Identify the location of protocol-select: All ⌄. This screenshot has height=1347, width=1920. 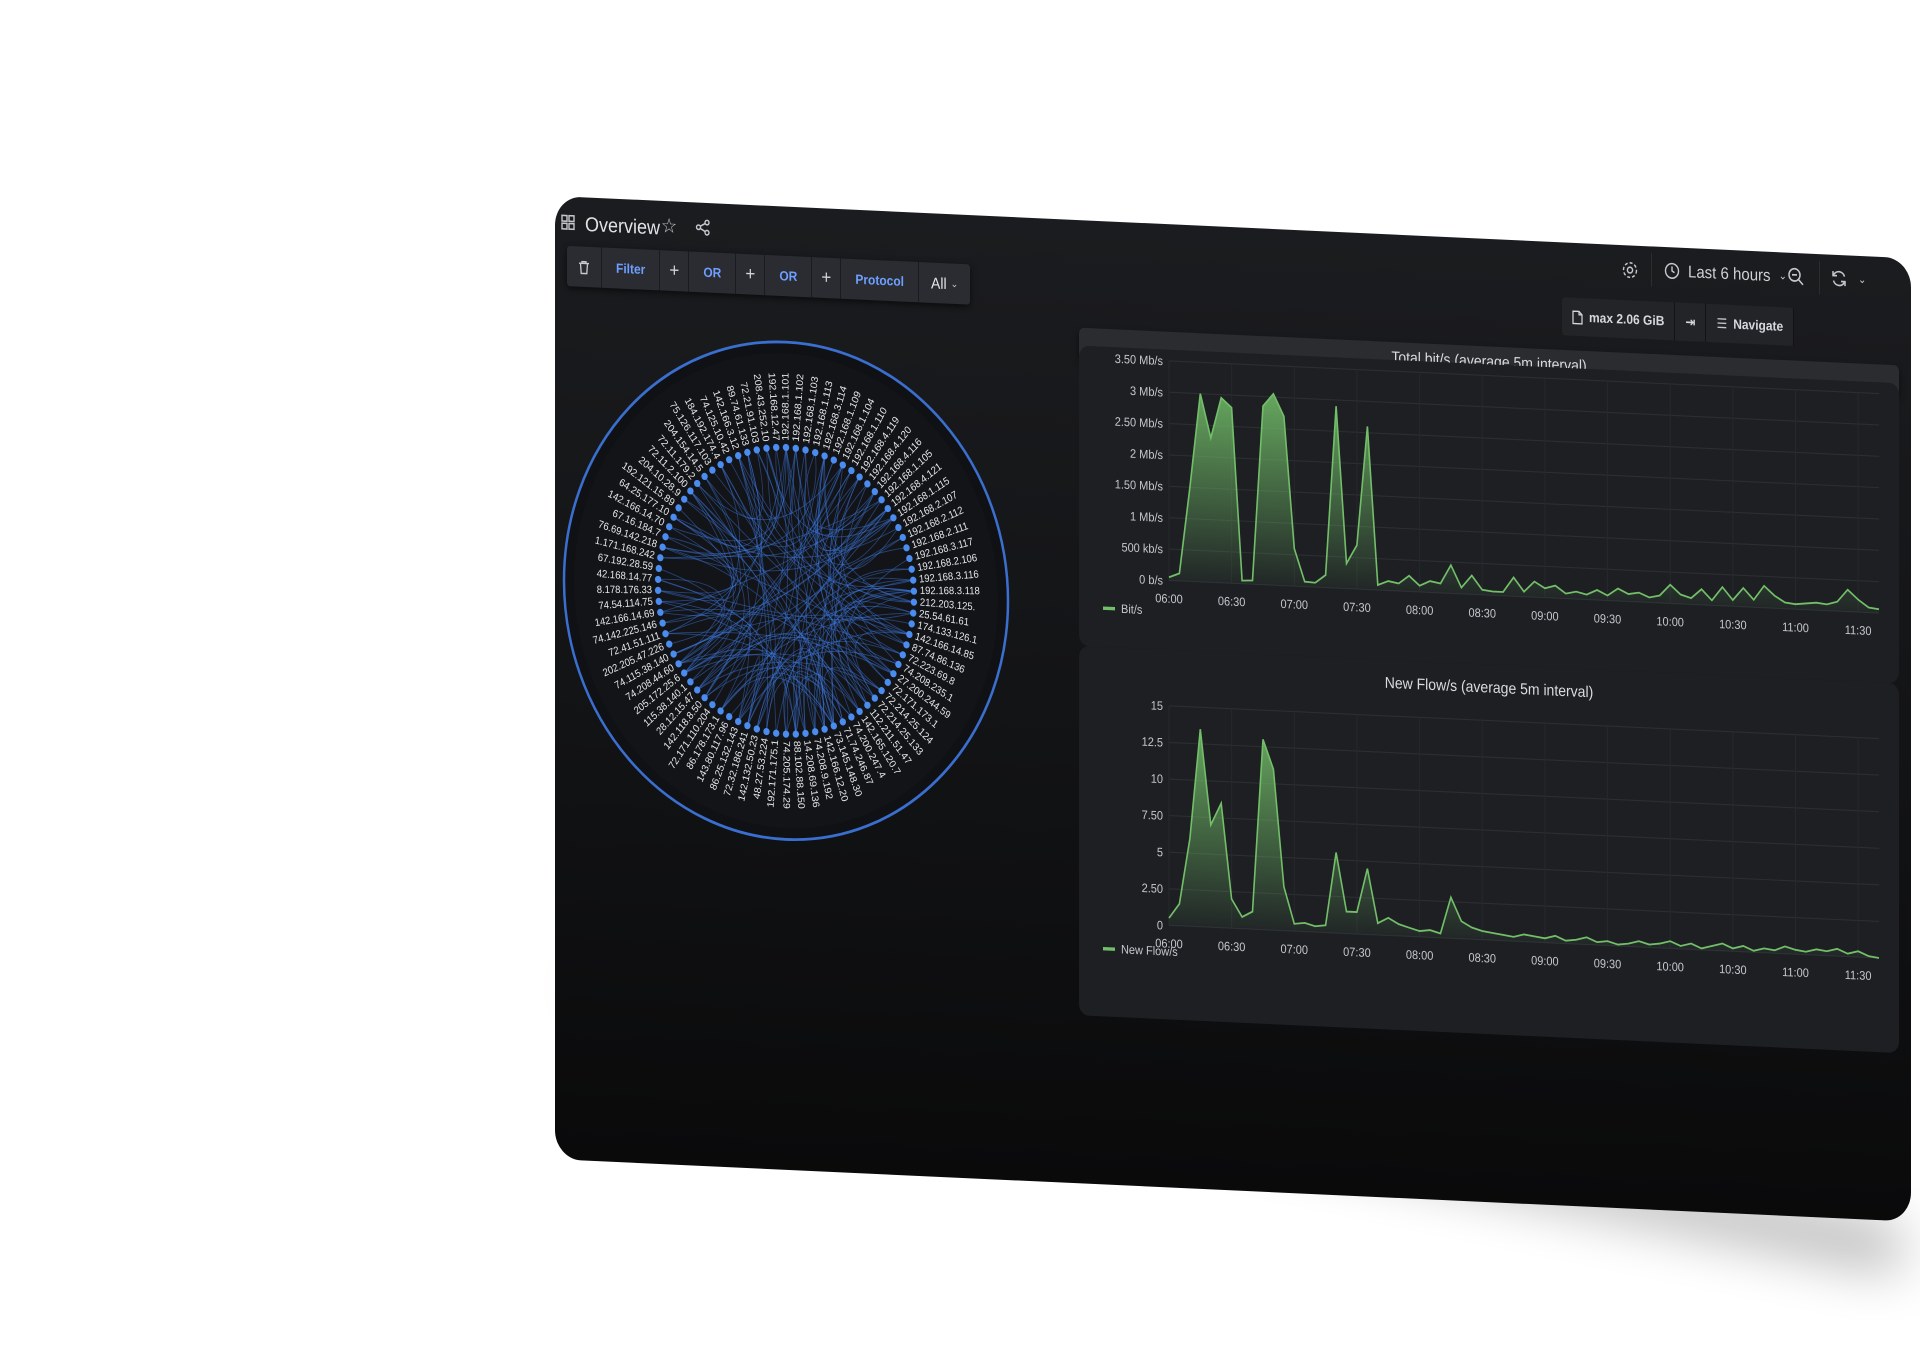
(944, 283).